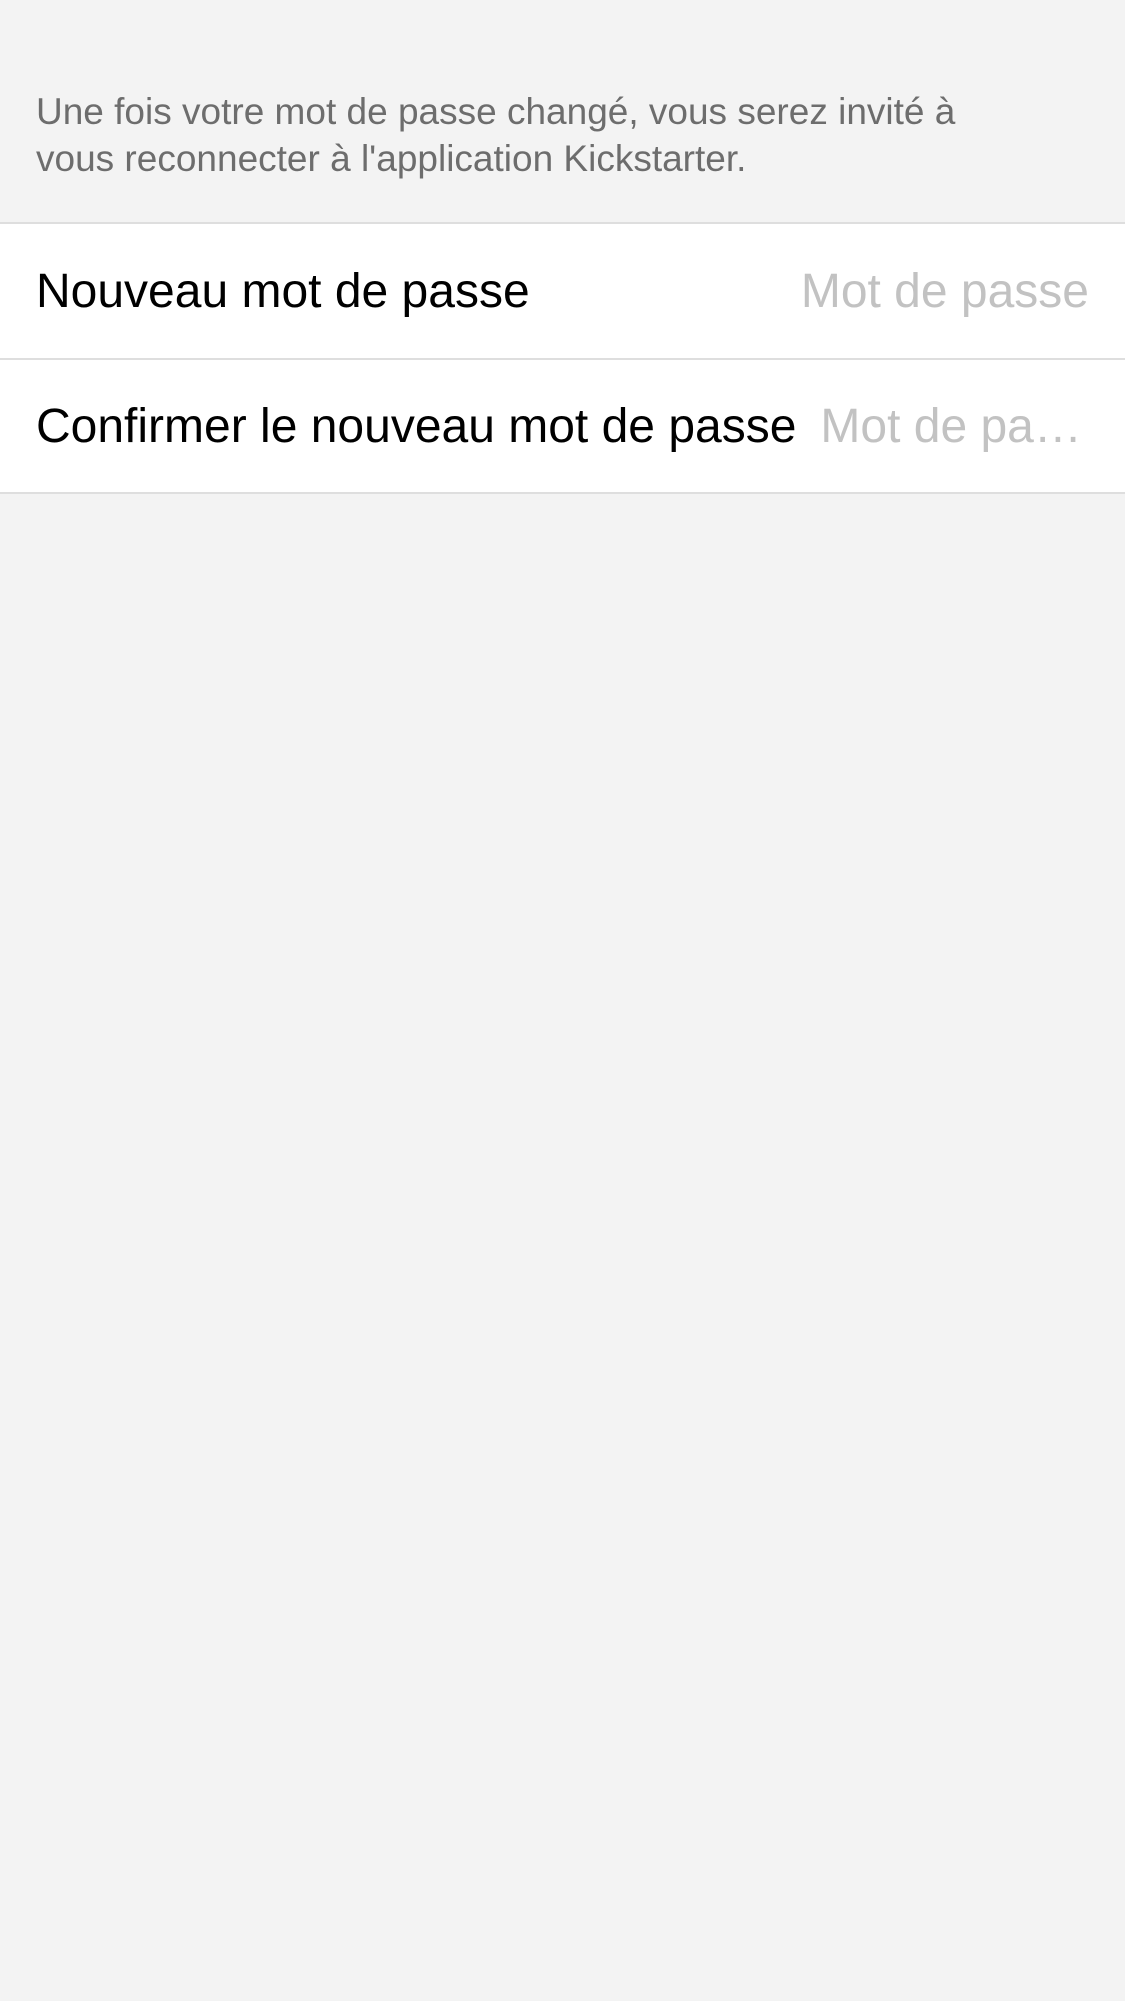 This screenshot has height=2001, width=1125. What do you see at coordinates (416, 426) in the screenshot?
I see `confirm-password-label: Confirmer le nouveau mot de passe` at bounding box center [416, 426].